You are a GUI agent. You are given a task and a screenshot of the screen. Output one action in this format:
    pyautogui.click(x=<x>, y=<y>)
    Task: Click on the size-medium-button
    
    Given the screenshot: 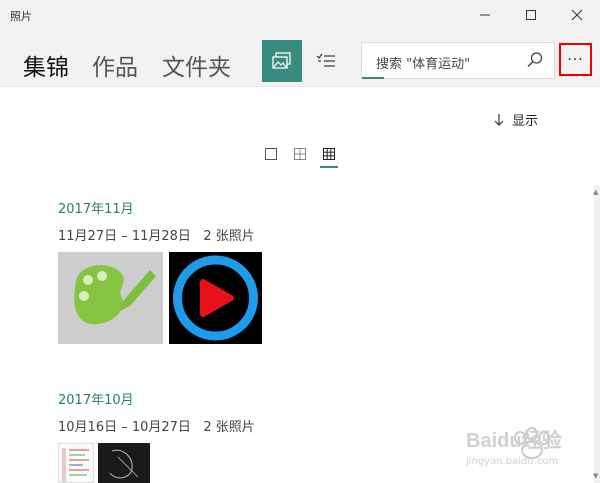 What is the action you would take?
    pyautogui.click(x=300, y=154)
    